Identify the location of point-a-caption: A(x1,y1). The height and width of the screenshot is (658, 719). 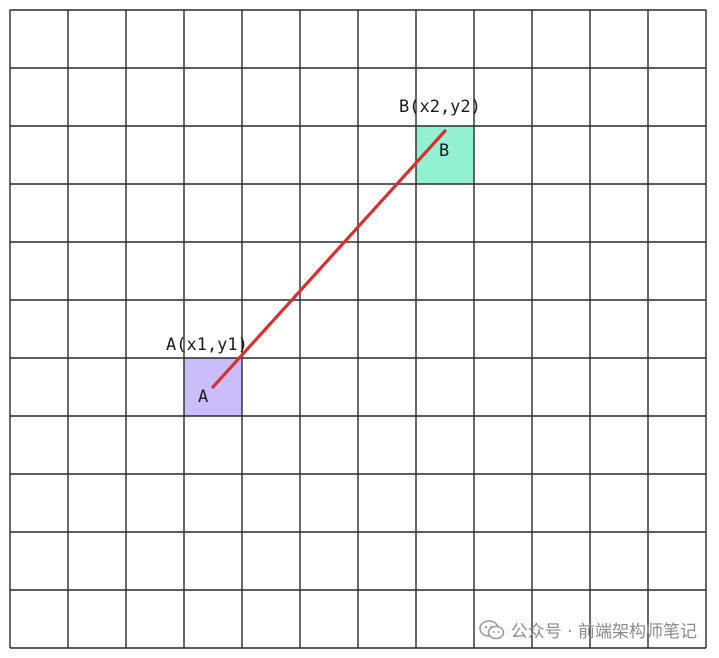
(207, 345).